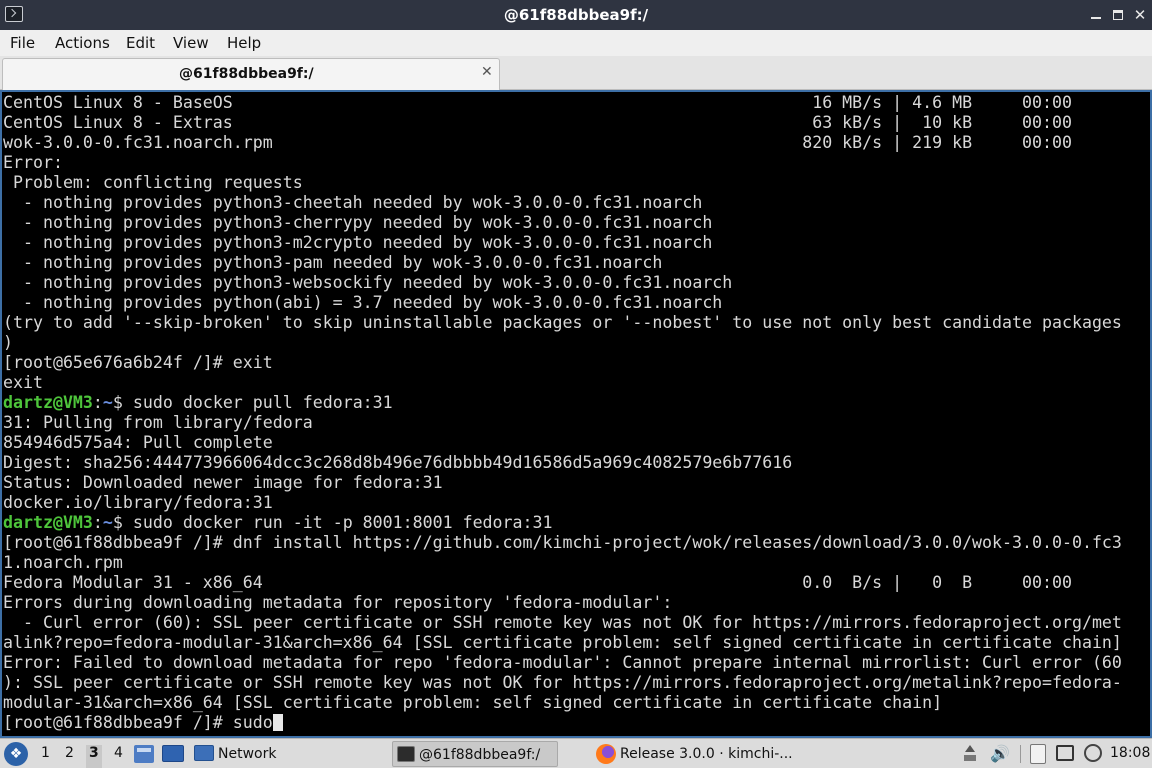 The height and width of the screenshot is (768, 1152). What do you see at coordinates (94, 756) in the screenshot?
I see `workspace-3: 3` at bounding box center [94, 756].